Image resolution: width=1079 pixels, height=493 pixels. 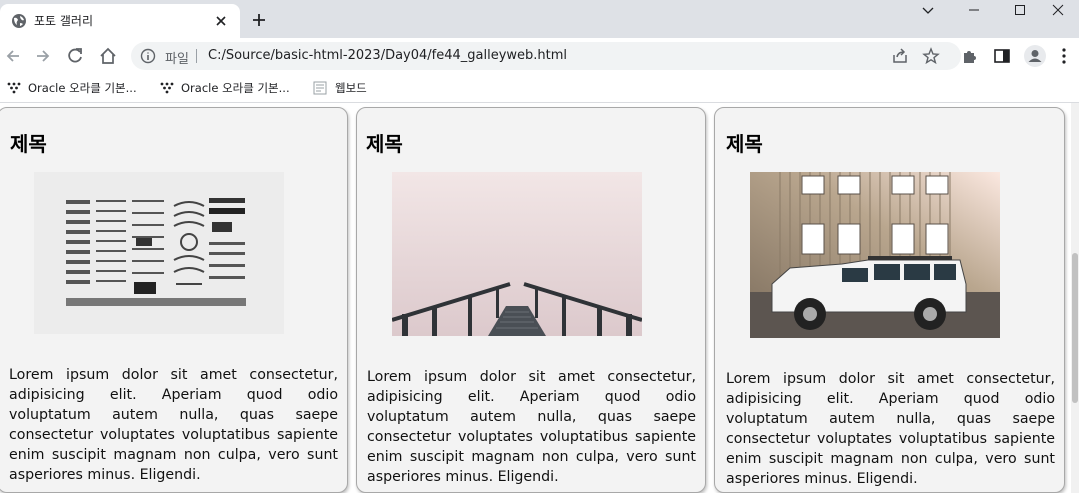 What do you see at coordinates (148, 56) in the screenshot?
I see `info-icon` at bounding box center [148, 56].